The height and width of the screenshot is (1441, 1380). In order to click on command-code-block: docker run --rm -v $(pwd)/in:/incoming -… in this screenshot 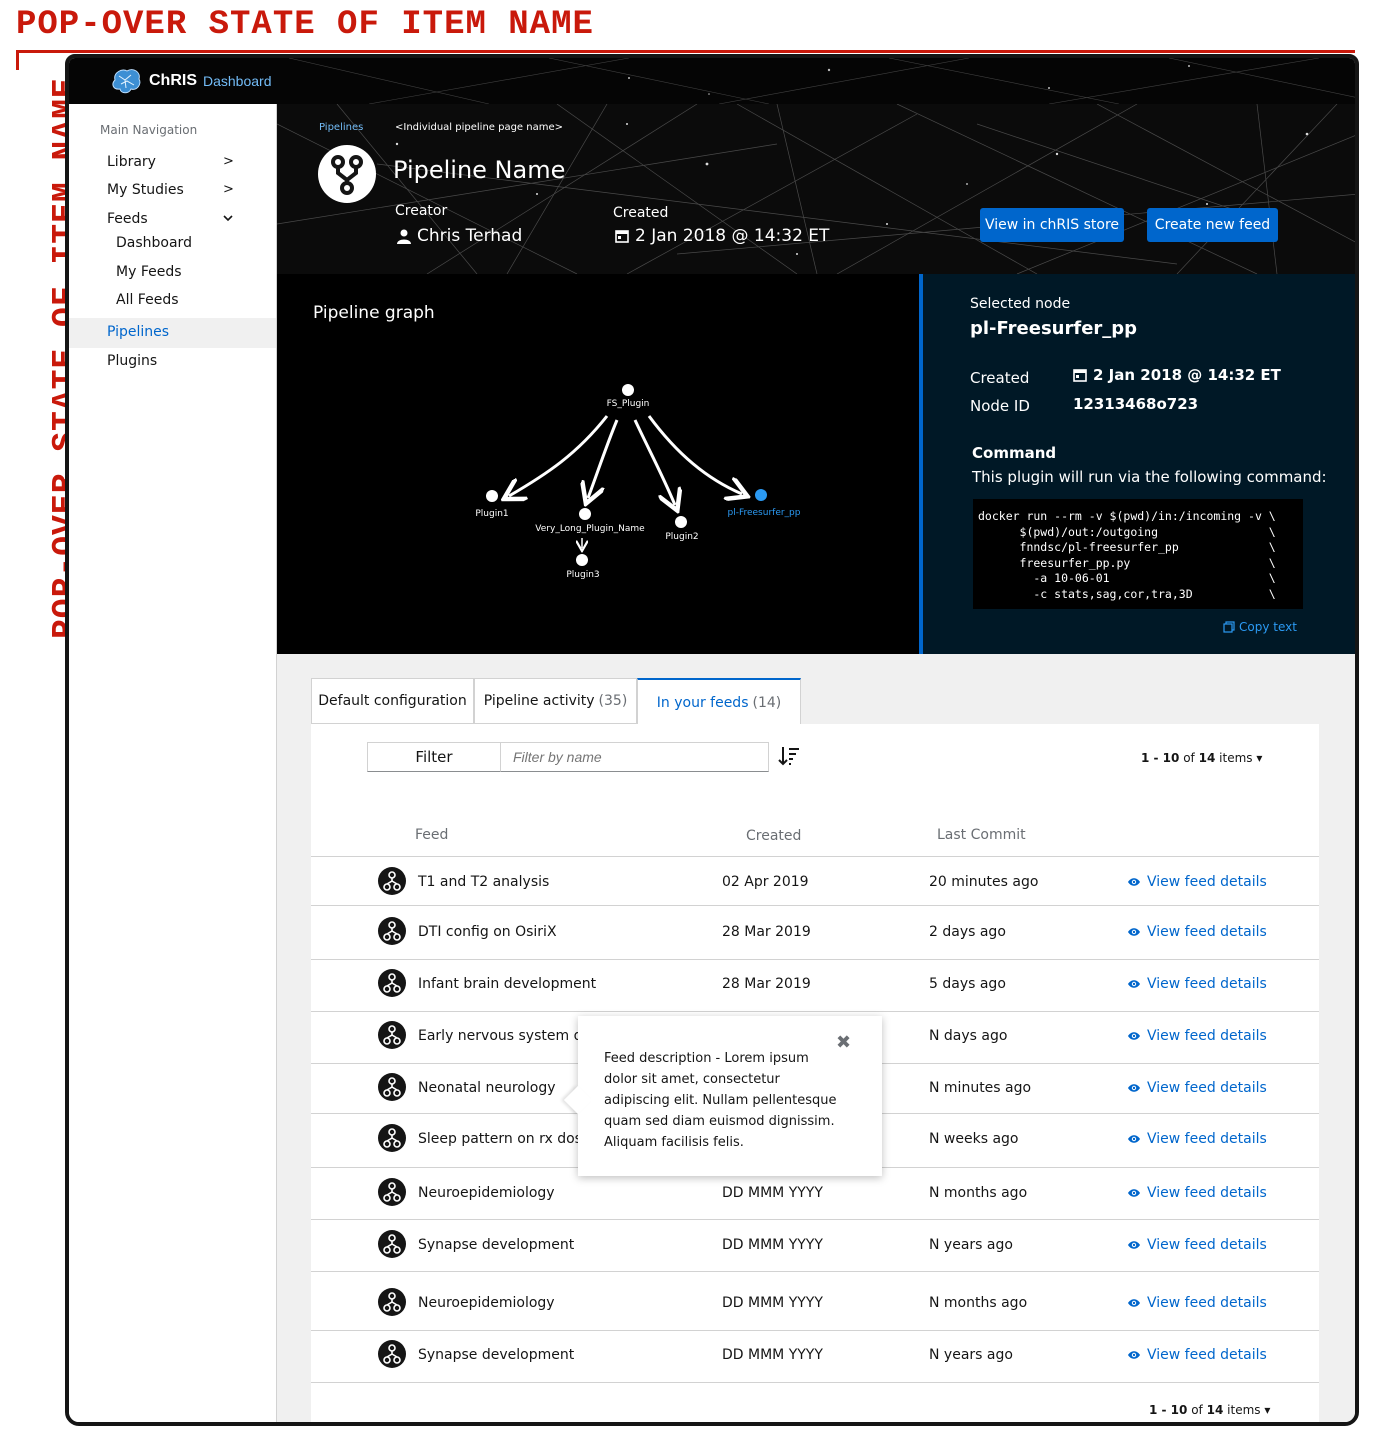, I will do `click(1138, 554)`.